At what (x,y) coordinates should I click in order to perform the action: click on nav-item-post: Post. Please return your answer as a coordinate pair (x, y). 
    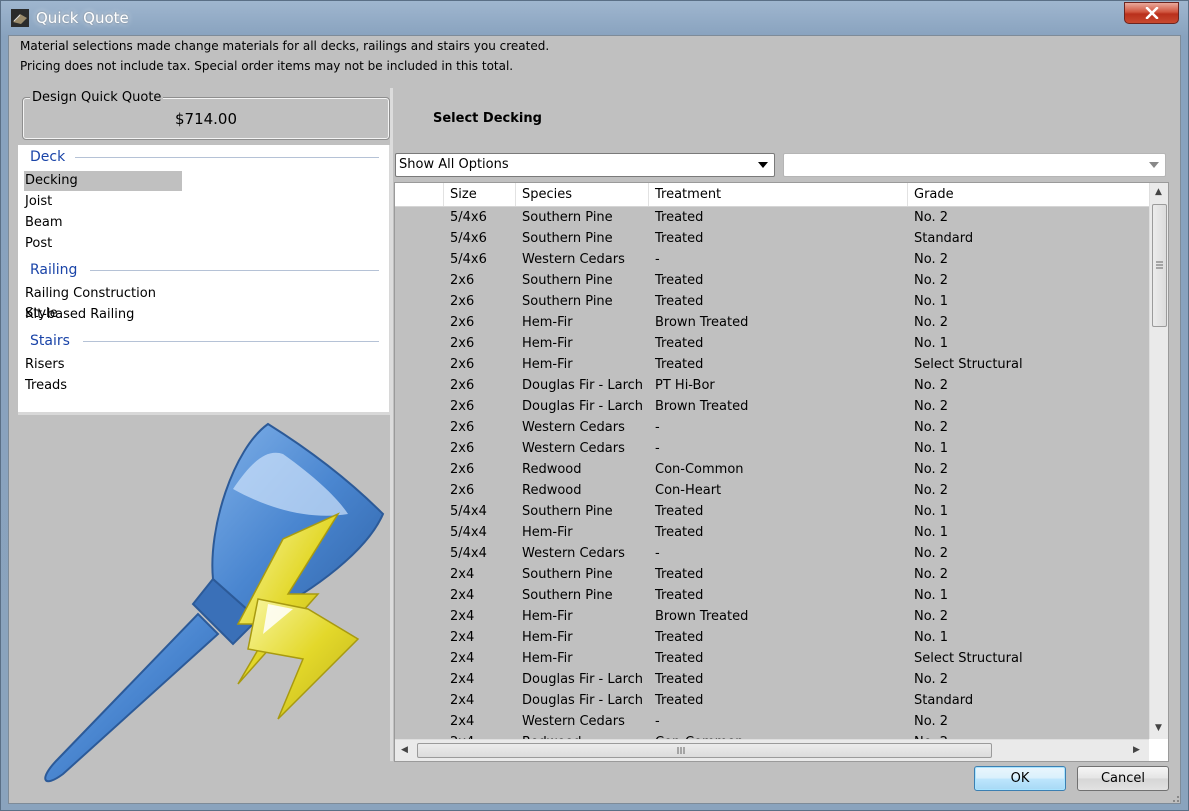
    Looking at the image, I should click on (103, 244).